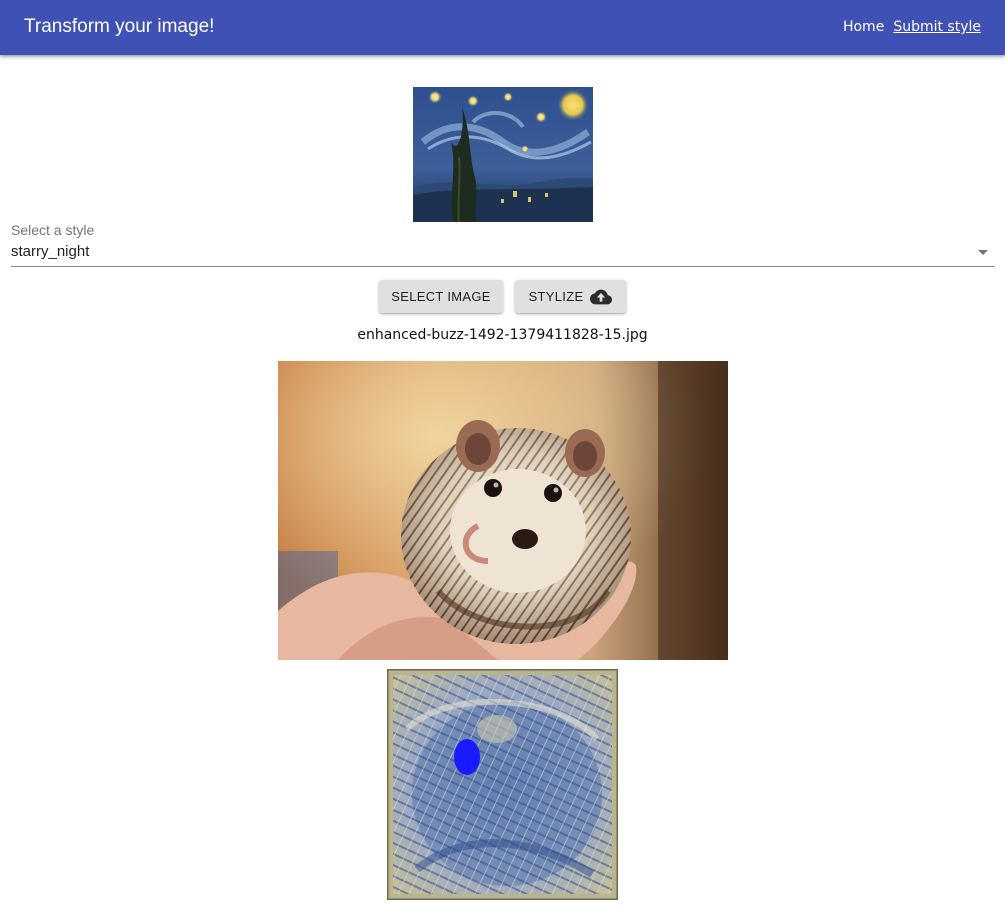 Image resolution: width=1005 pixels, height=920 pixels. I want to click on selected-file-name: enhanced-buzz-1492-1379411828-15.jpg, so click(502, 335).